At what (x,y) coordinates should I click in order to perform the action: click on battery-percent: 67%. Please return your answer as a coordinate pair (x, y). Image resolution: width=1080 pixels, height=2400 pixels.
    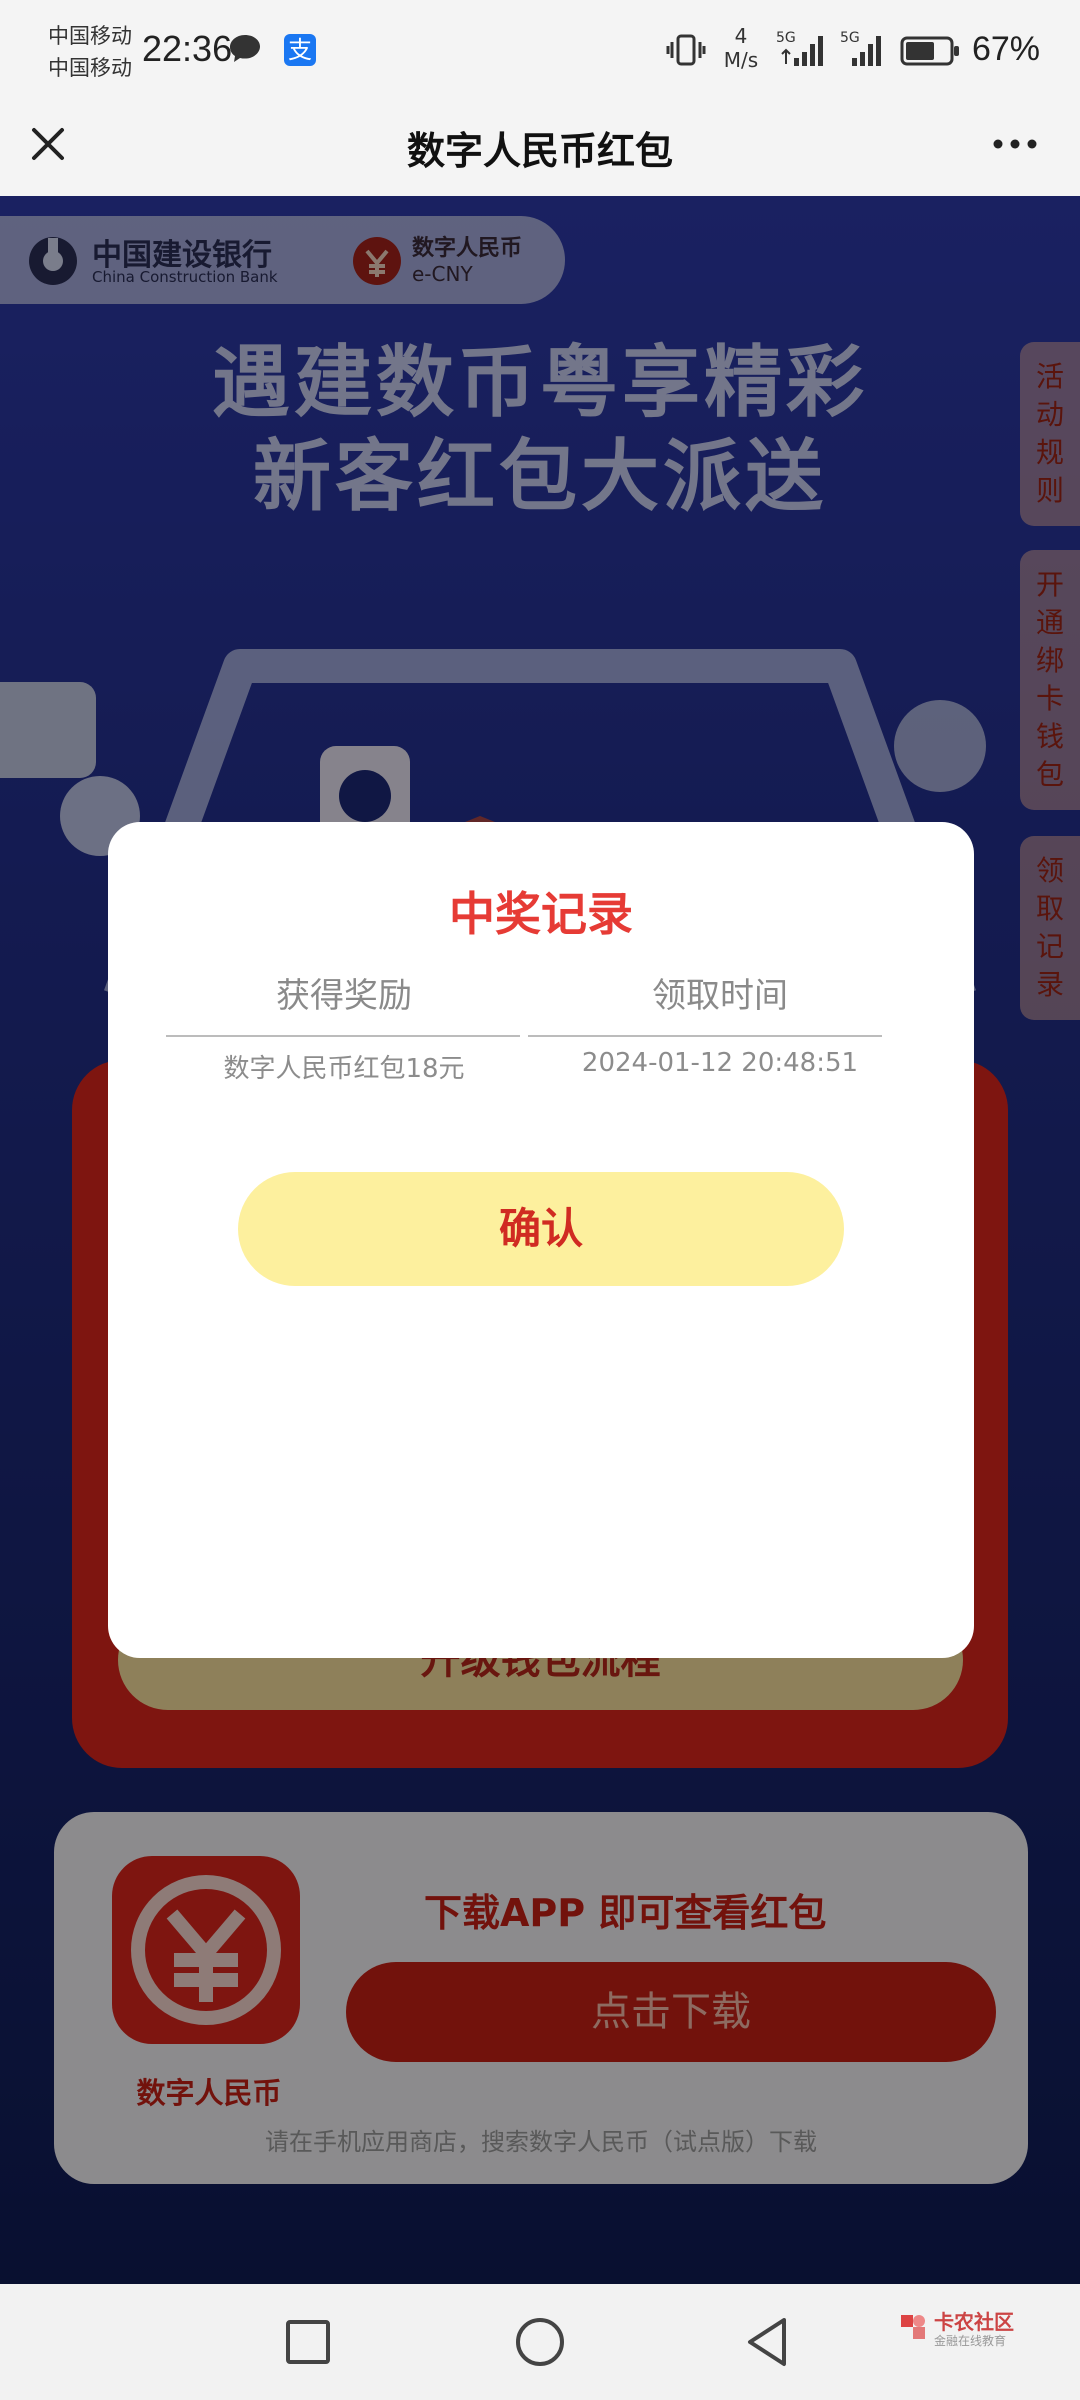
    Looking at the image, I should click on (1005, 49).